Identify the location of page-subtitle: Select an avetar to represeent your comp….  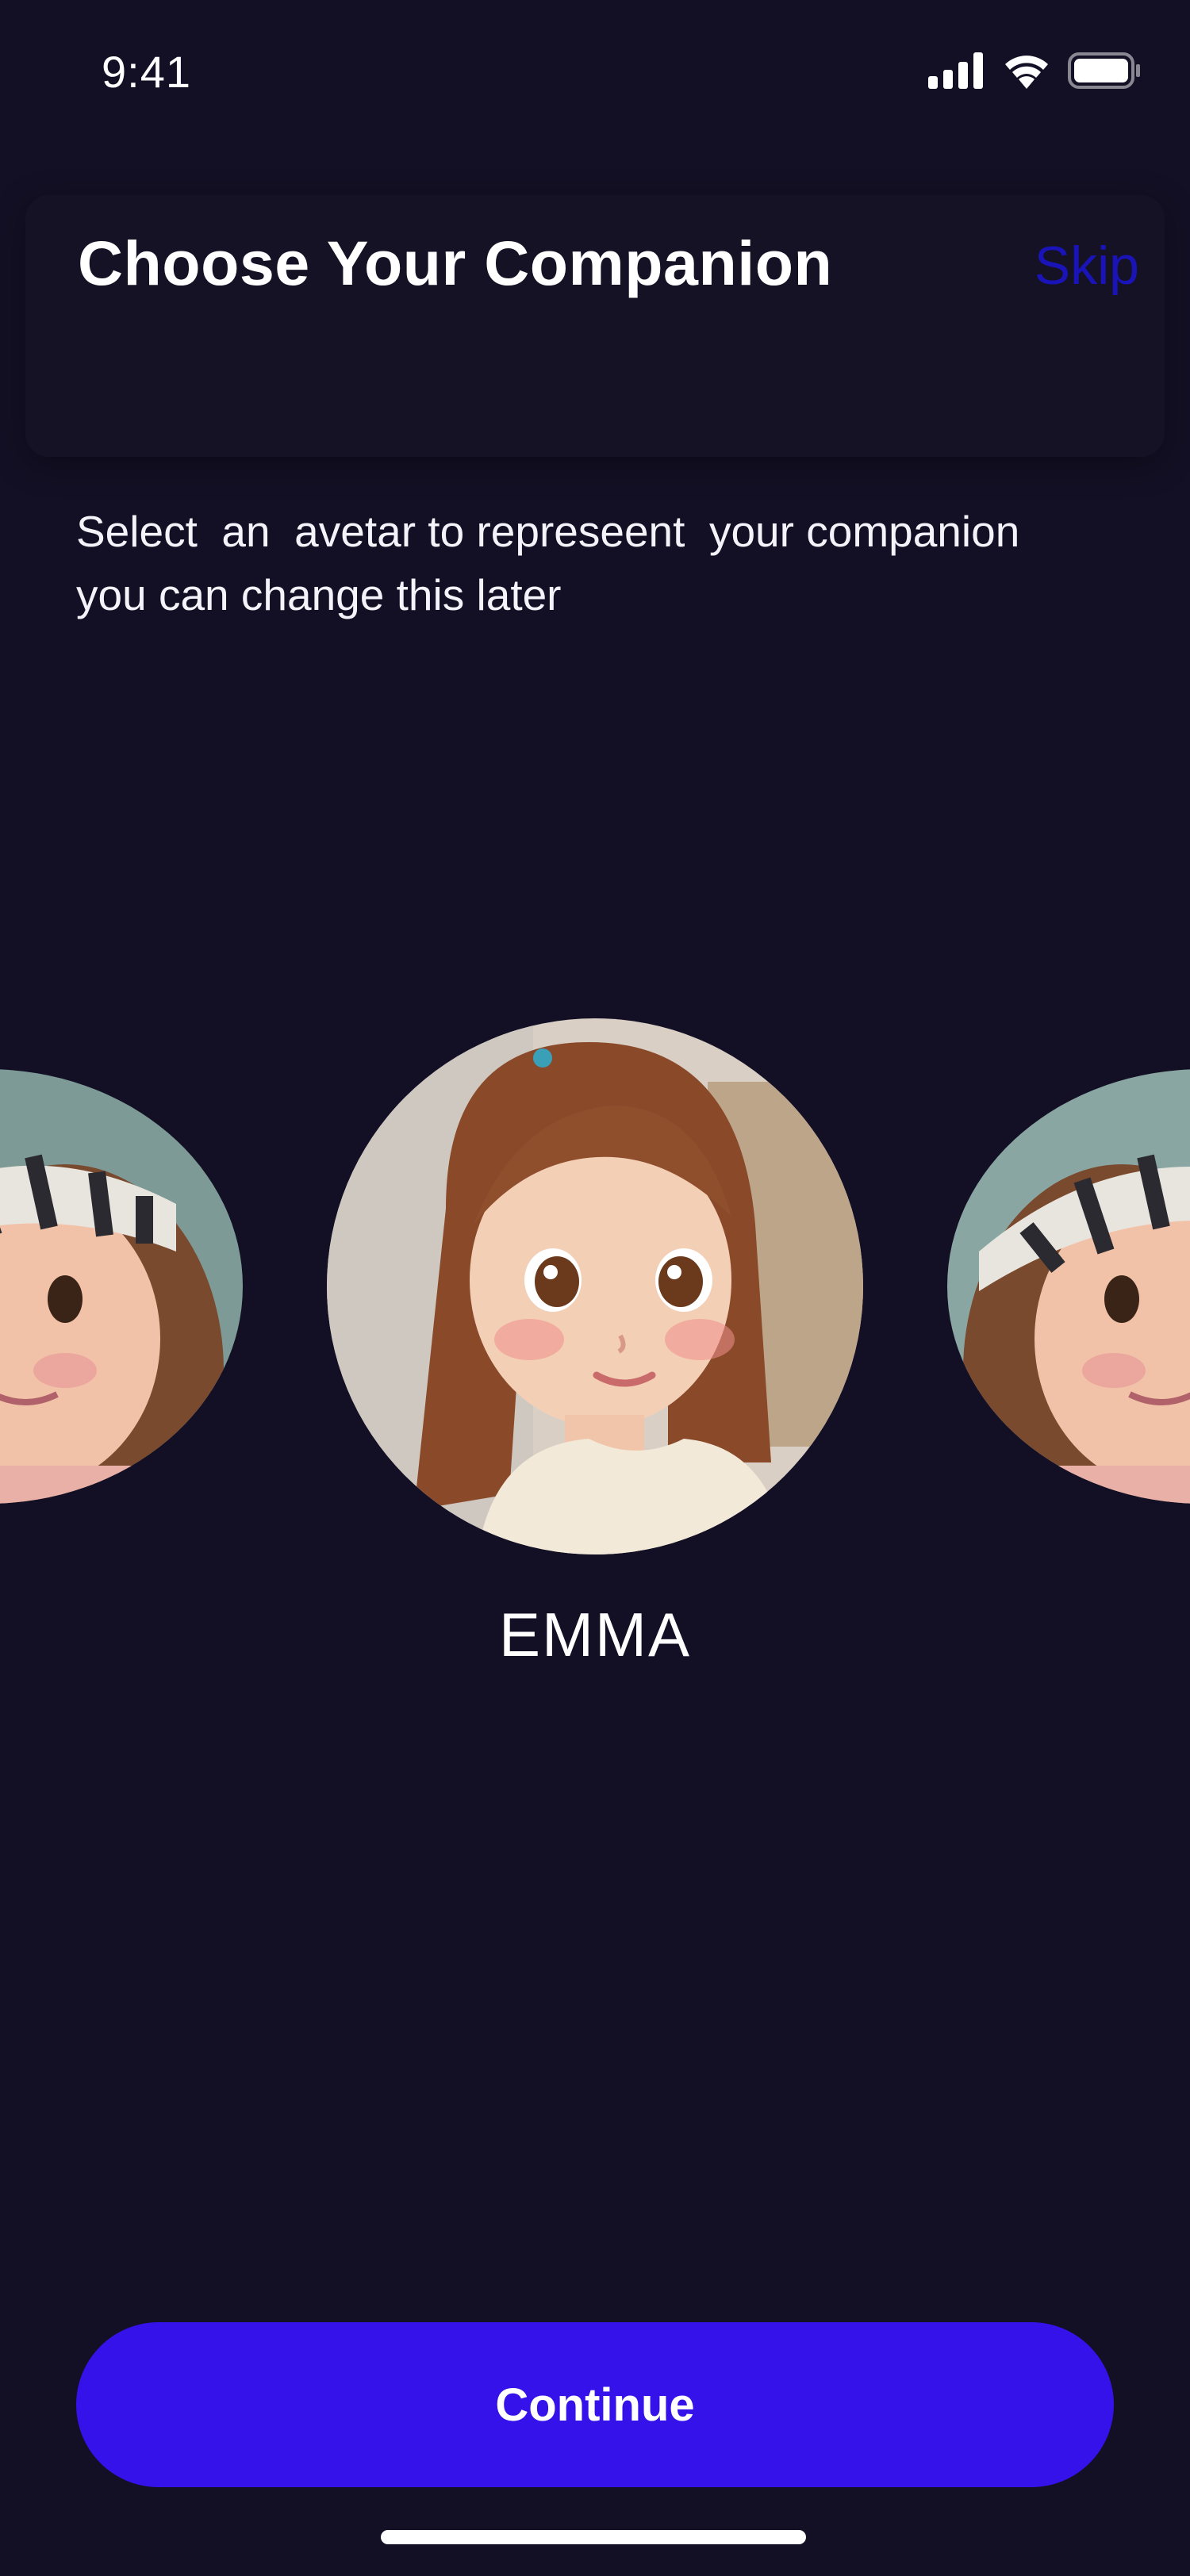
(599, 563).